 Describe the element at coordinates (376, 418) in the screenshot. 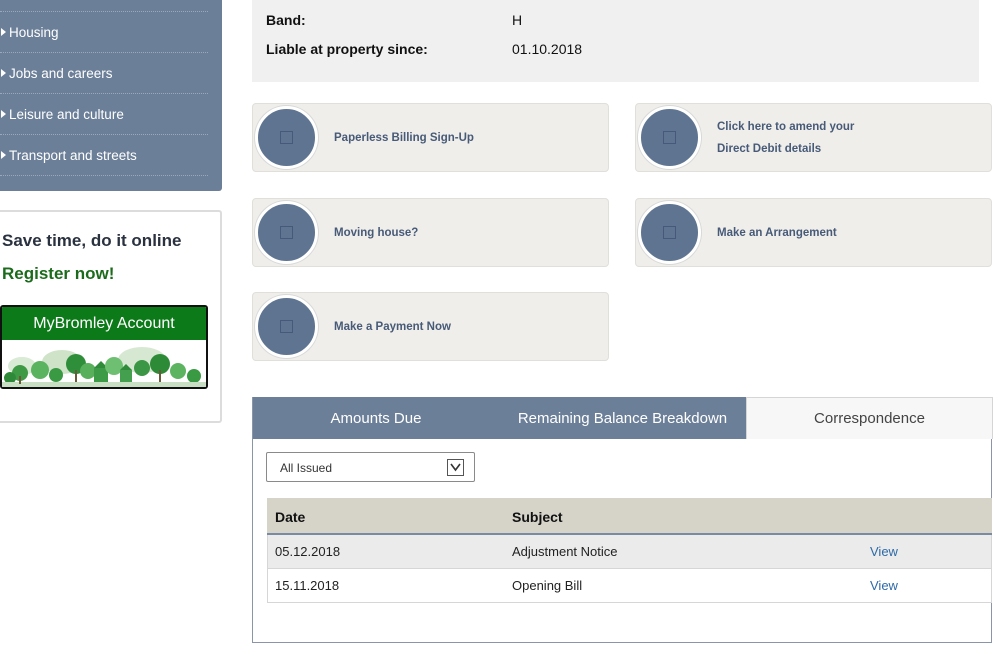

I see `tab-amounts-due: Amounts Due` at that location.